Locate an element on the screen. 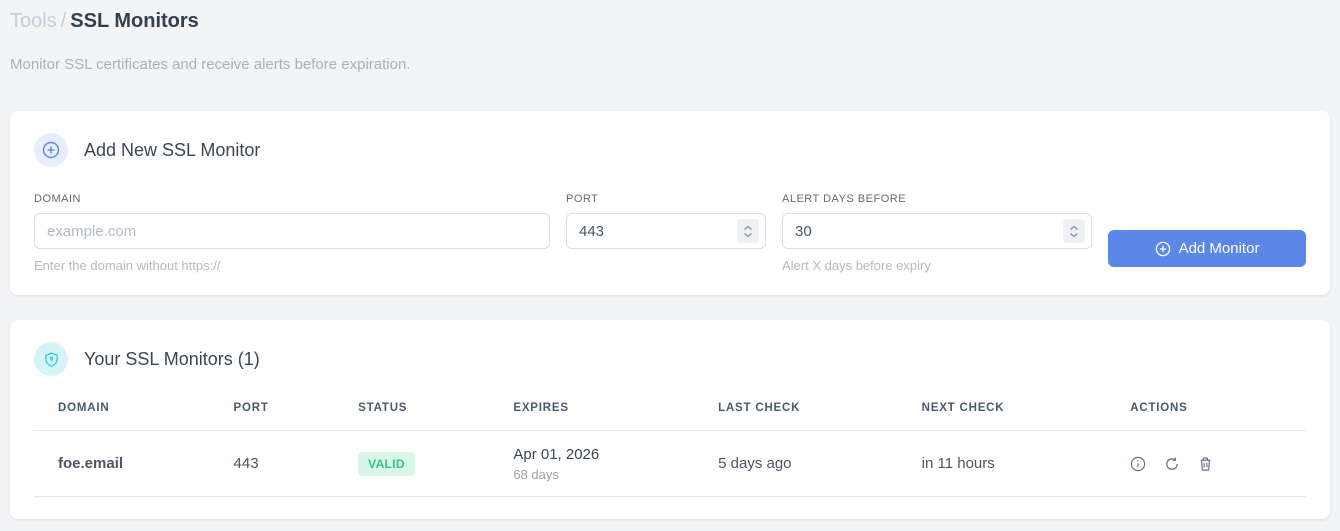  submit-column: Add Monitor is located at coordinates (1207, 233).